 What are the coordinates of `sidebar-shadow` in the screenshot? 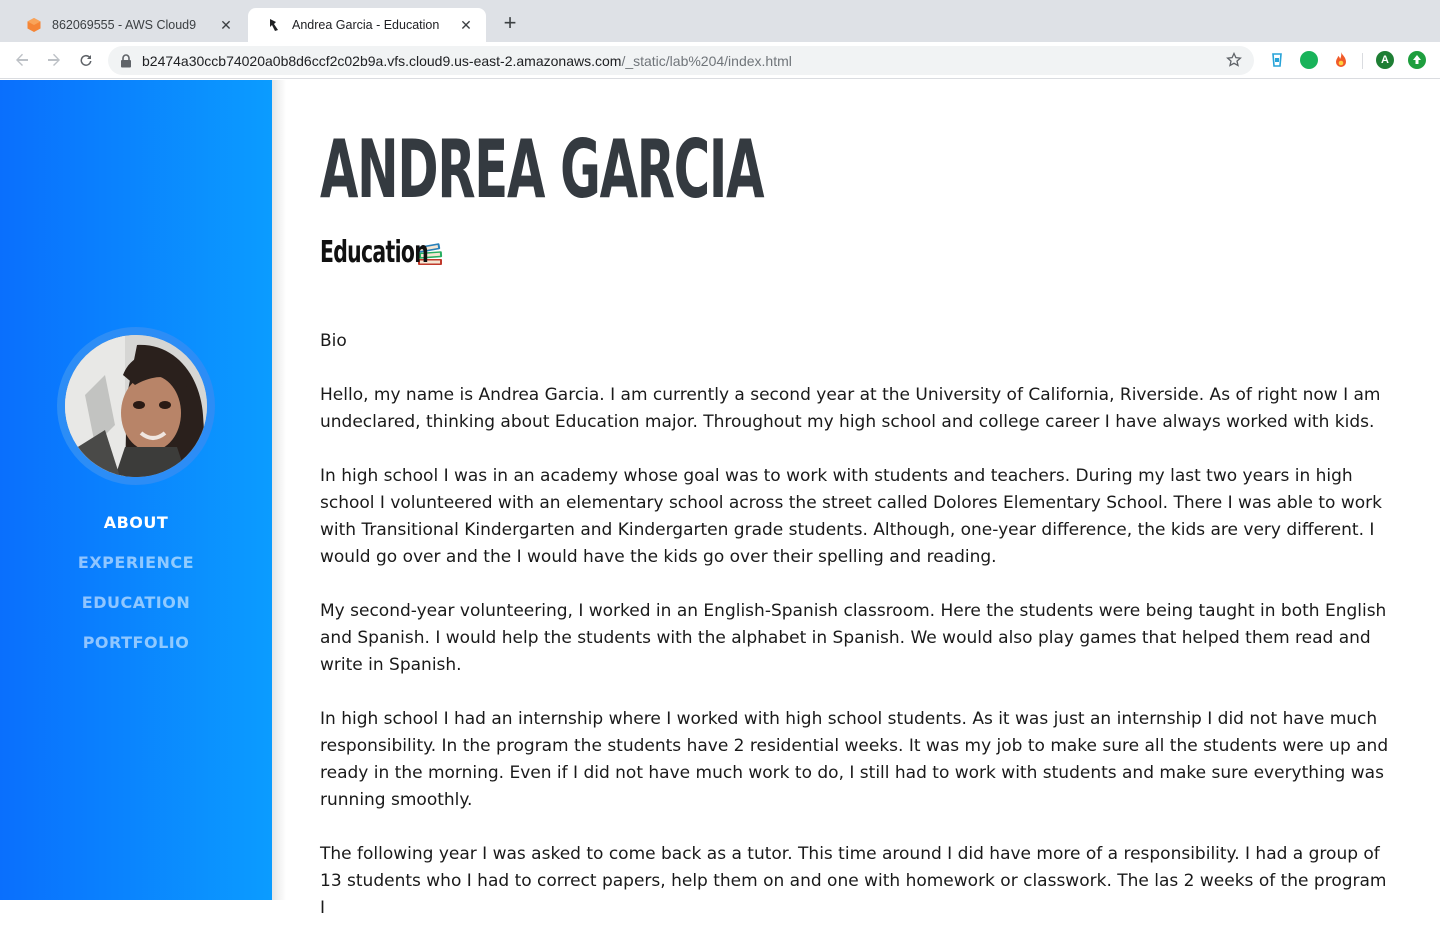 It's located at (279, 490).